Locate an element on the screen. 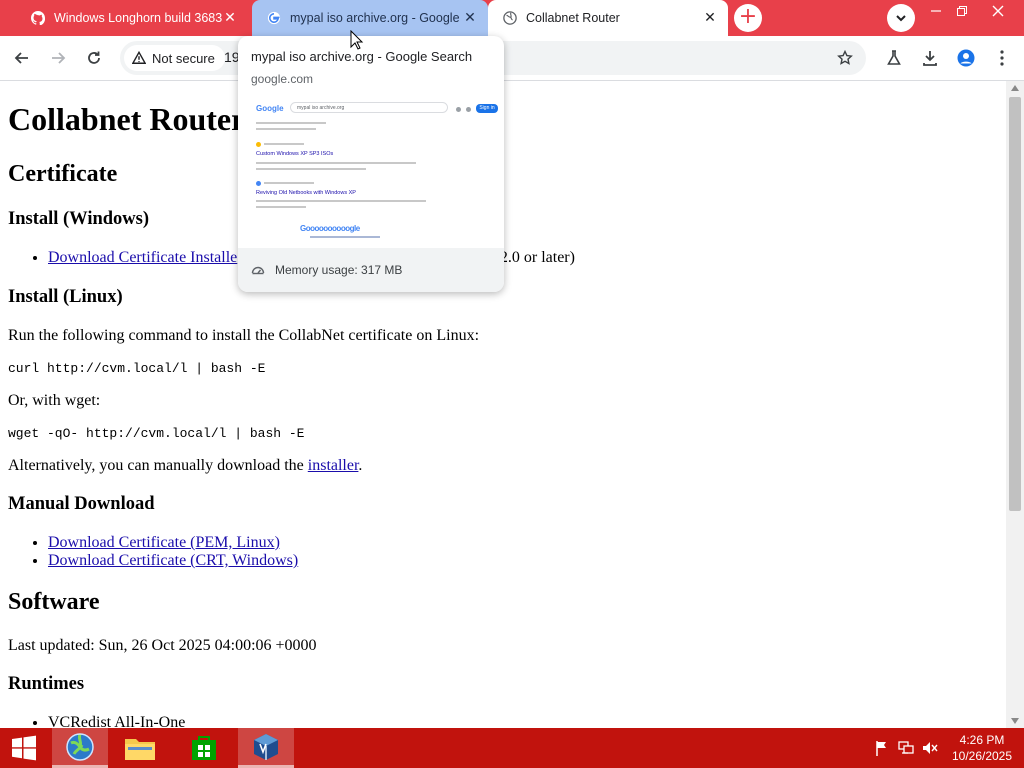 Image resolution: width=1024 pixels, height=768 pixels. flask-icon is located at coordinates (894, 57).